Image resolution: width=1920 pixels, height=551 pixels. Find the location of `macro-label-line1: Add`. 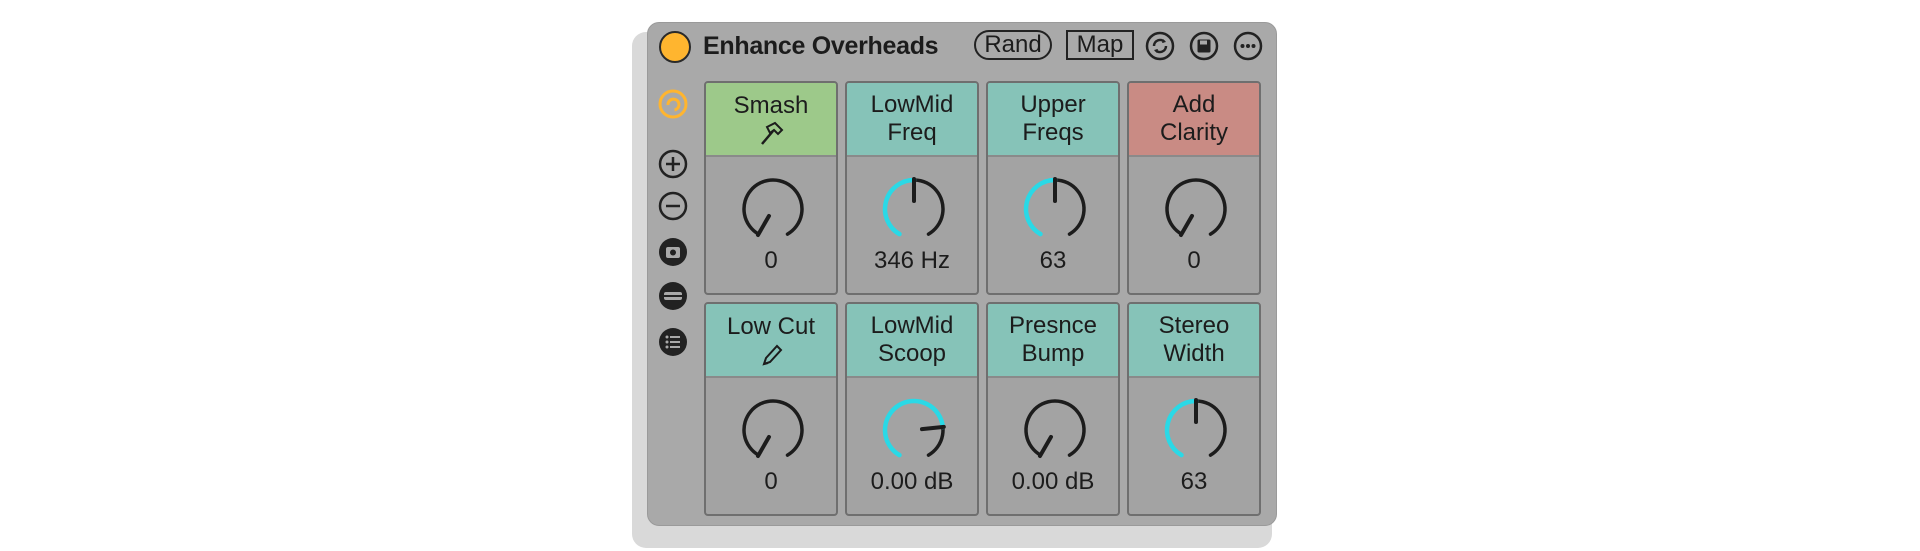

macro-label-line1: Add is located at coordinates (1194, 104).